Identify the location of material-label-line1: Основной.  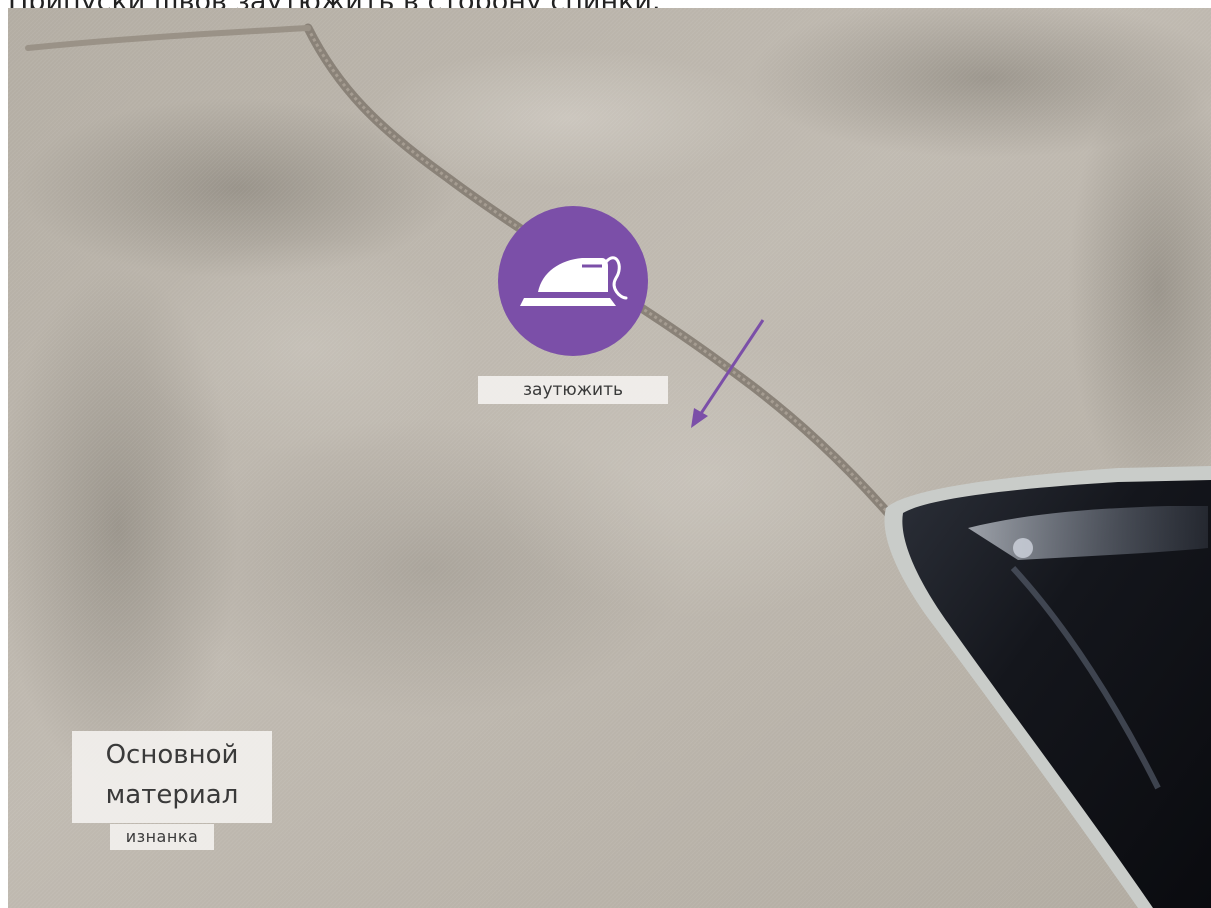
(172, 755).